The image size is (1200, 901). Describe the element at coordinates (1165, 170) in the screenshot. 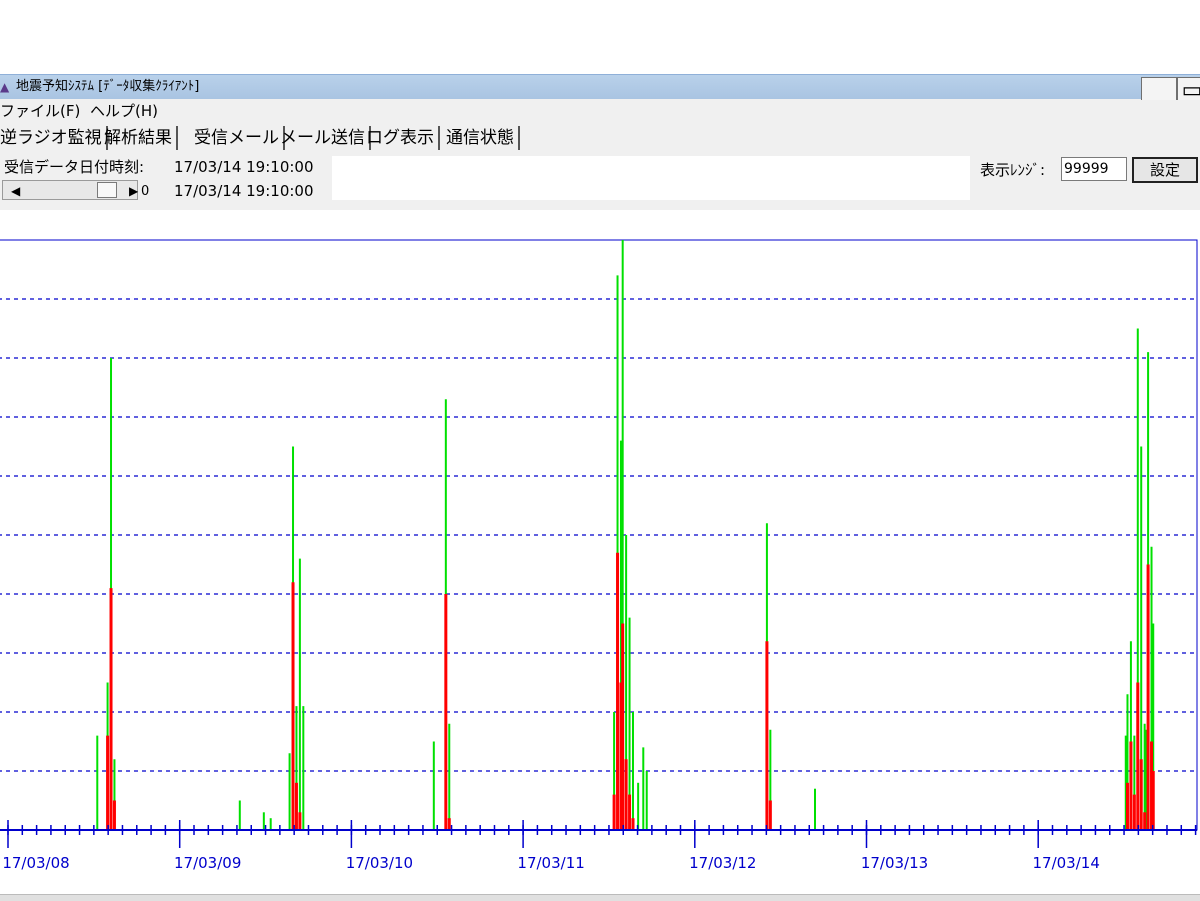

I see `set-button: 設定` at that location.